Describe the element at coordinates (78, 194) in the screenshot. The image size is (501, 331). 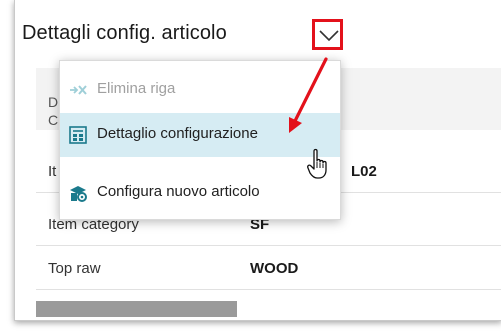
I see `configure-new-item-icon` at that location.